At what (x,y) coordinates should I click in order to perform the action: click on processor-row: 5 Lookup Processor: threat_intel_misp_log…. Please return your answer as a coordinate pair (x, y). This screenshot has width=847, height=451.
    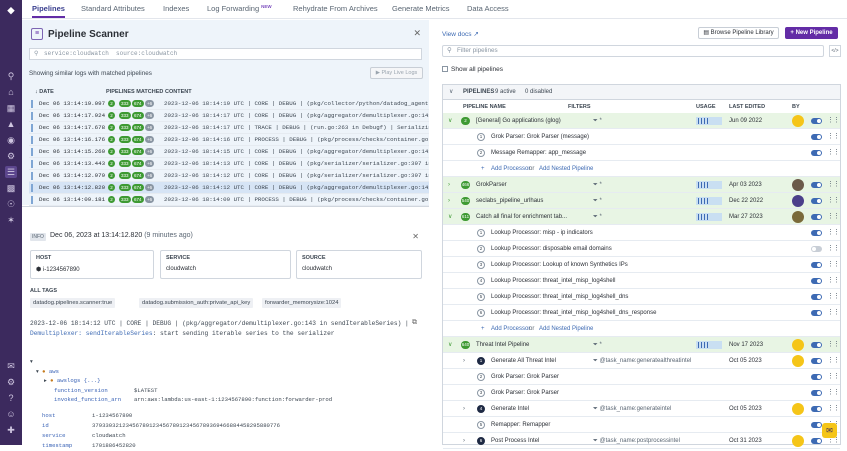
    Looking at the image, I should click on (641, 297).